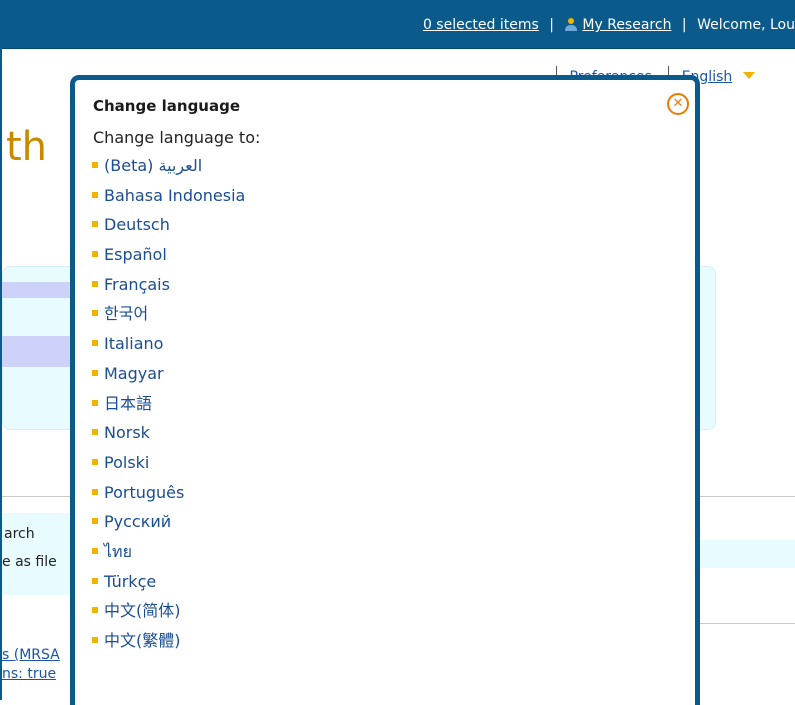 This screenshot has width=795, height=705. Describe the element at coordinates (168, 349) in the screenshot. I see `language-option: Italiano` at that location.